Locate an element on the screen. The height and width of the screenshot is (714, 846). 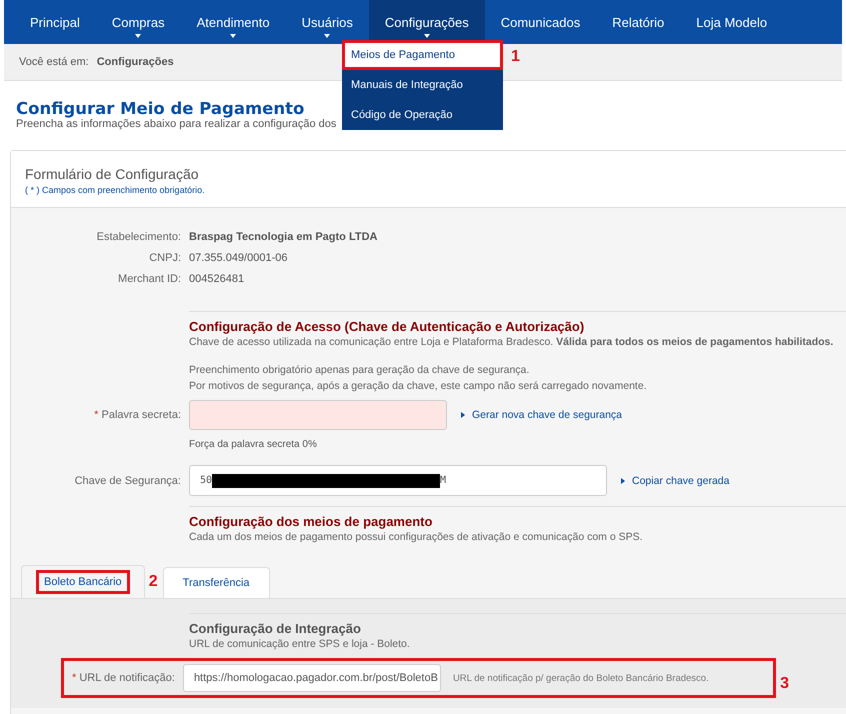
field-label: Chave de Segurança: is located at coordinates (127, 480).